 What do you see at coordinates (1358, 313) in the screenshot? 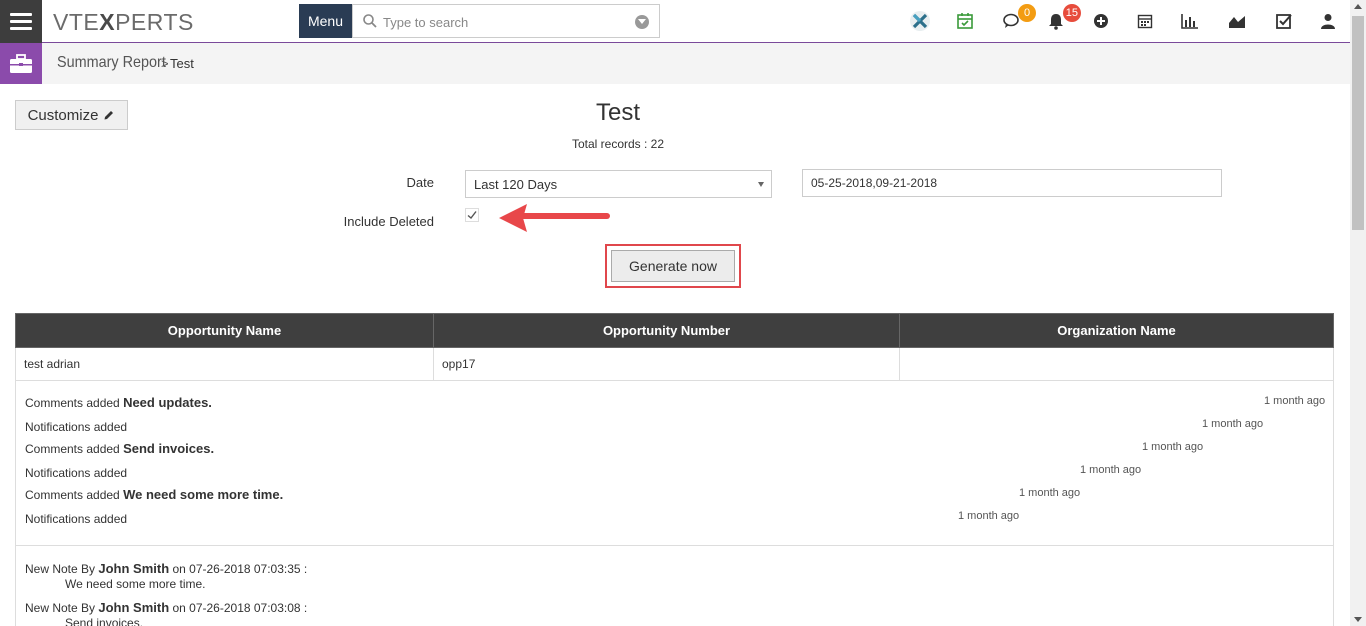
I see `page-scrollbar` at bounding box center [1358, 313].